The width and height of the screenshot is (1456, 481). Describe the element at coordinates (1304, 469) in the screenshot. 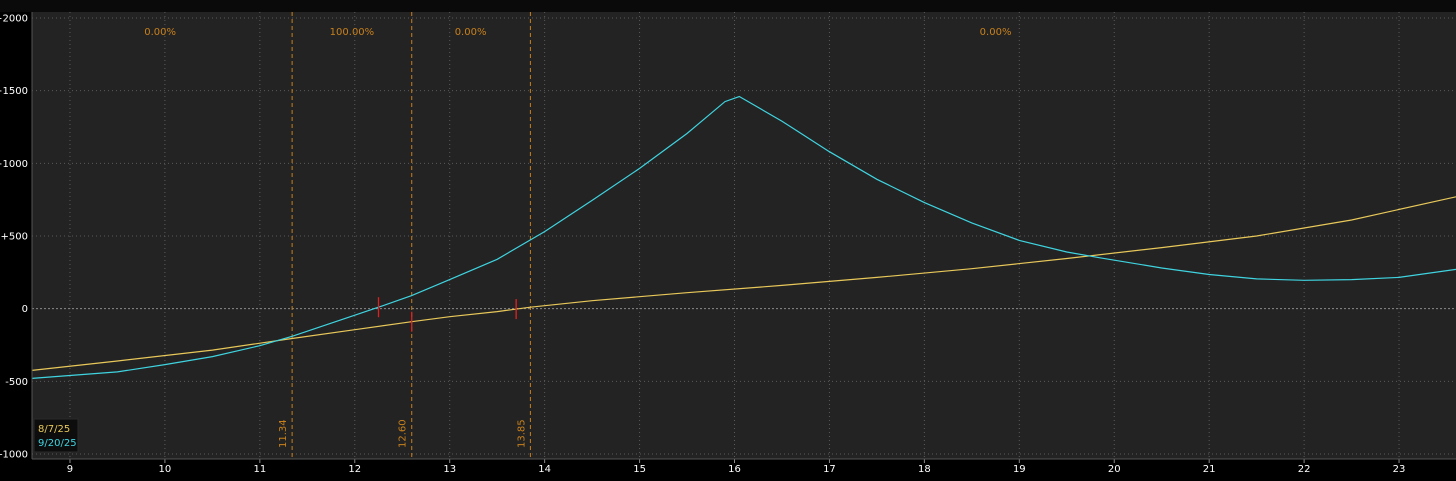

I see `x-tick-label: 22` at that location.